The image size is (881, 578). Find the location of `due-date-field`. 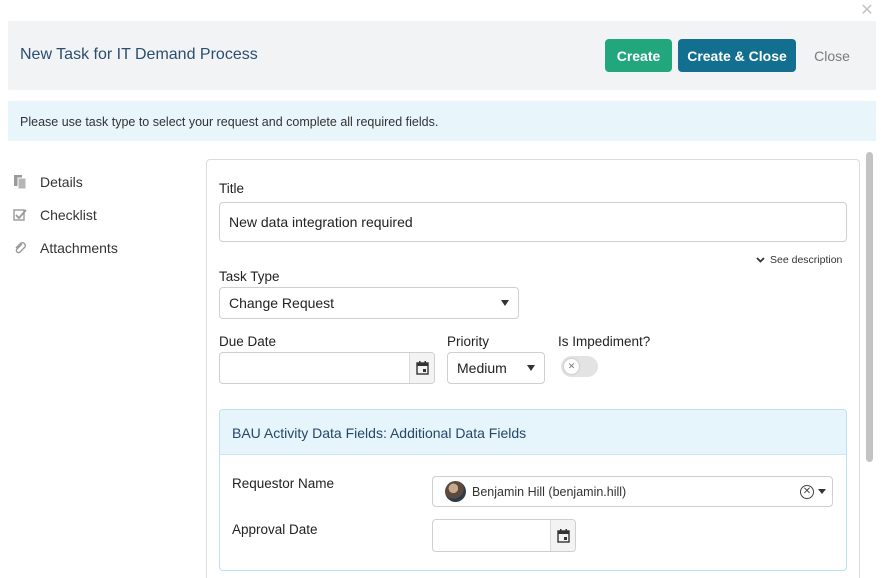

due-date-field is located at coordinates (327, 368).